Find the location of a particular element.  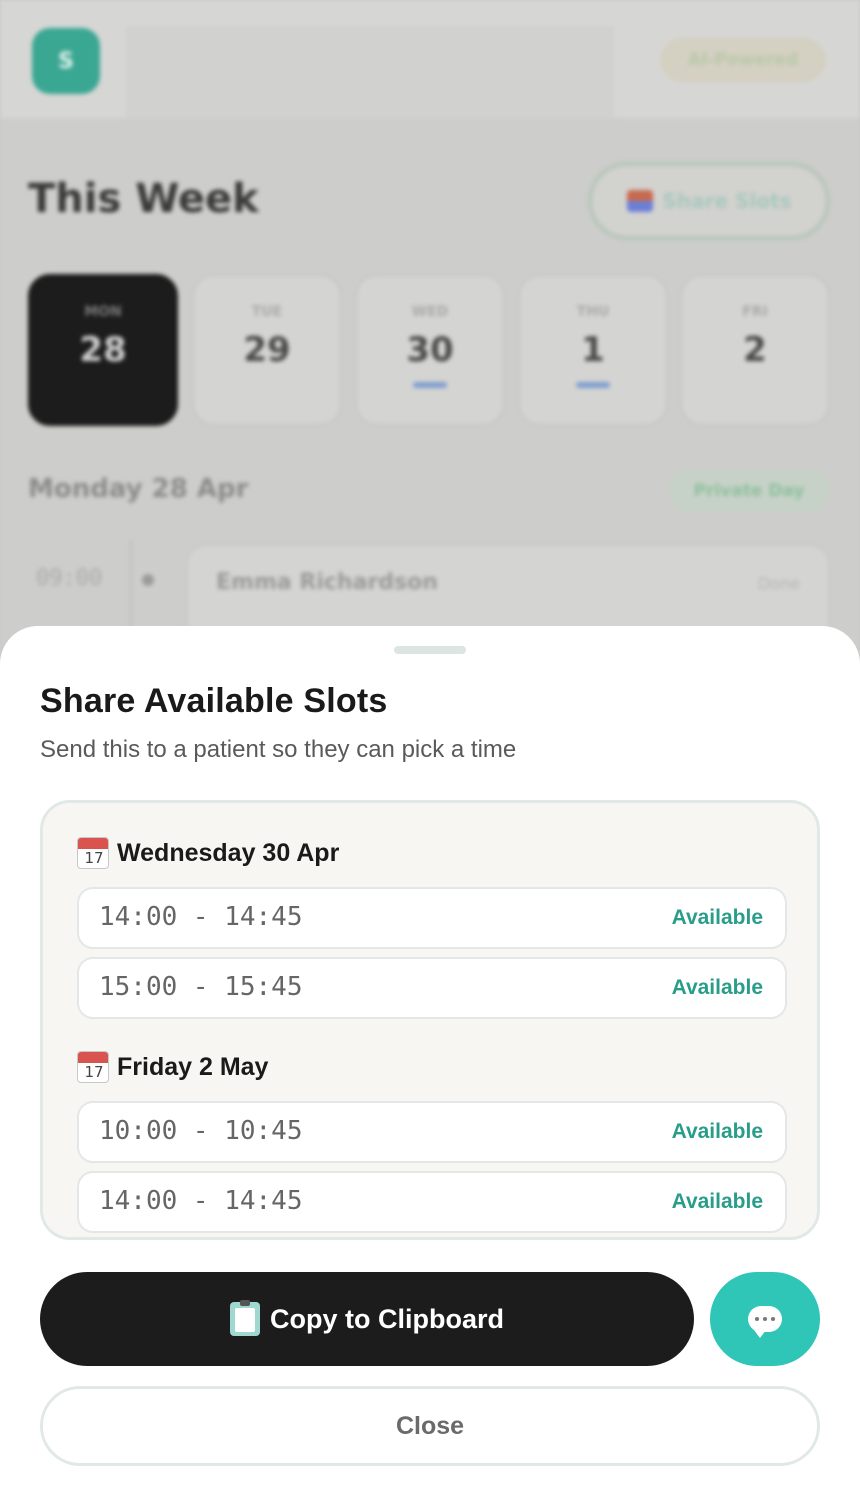

appointment-time: 09:00 is located at coordinates (69, 578).